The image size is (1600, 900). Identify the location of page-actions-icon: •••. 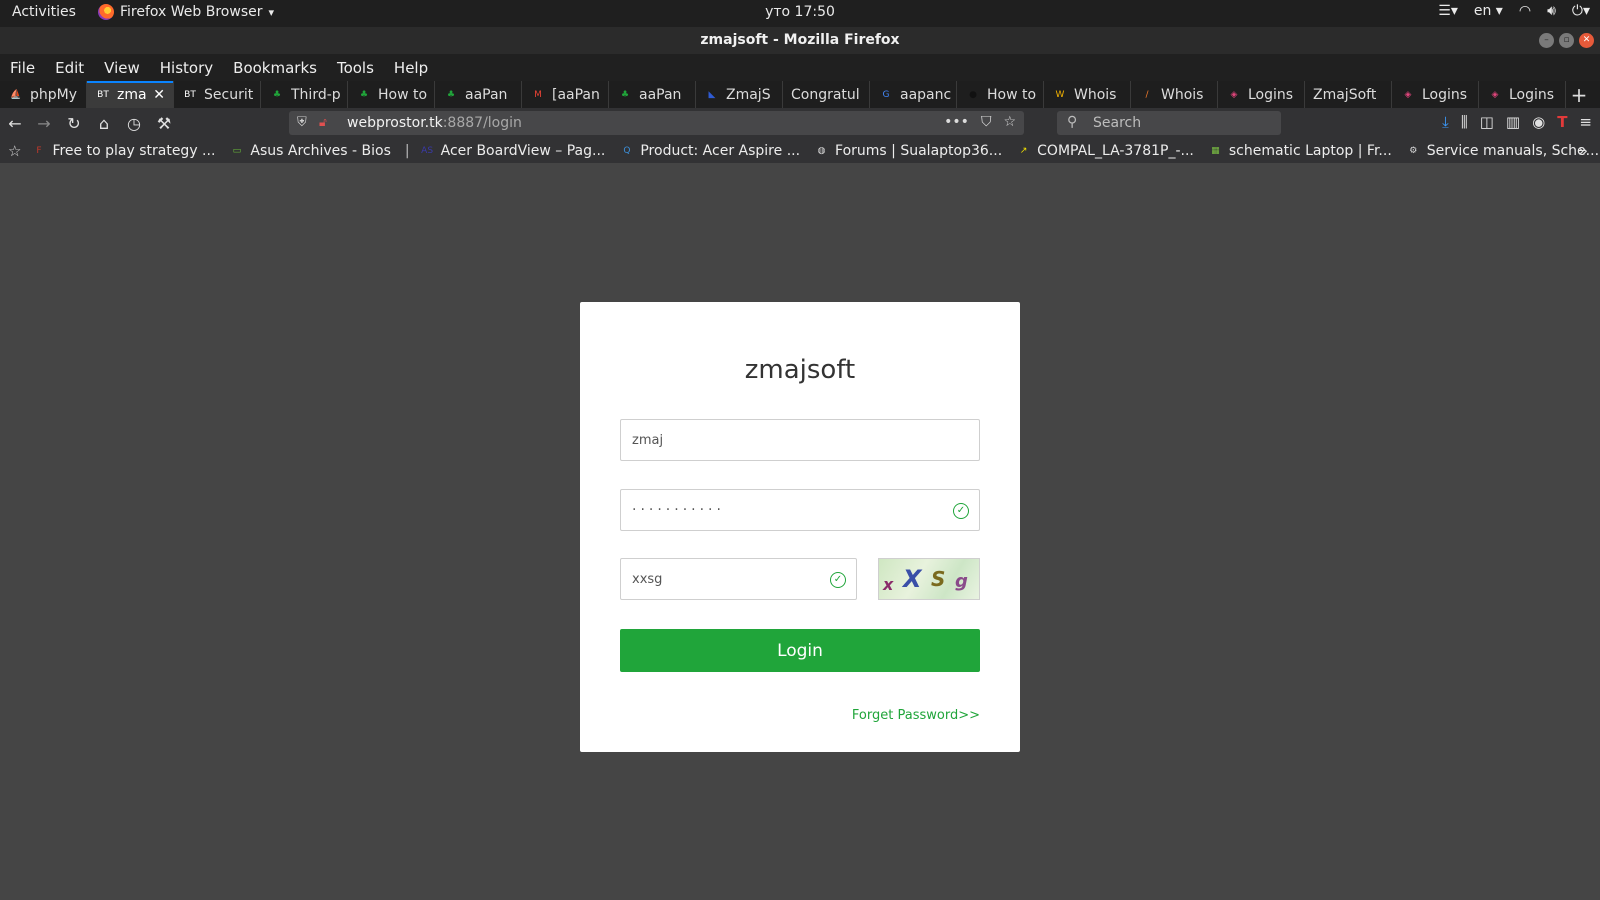
(956, 122).